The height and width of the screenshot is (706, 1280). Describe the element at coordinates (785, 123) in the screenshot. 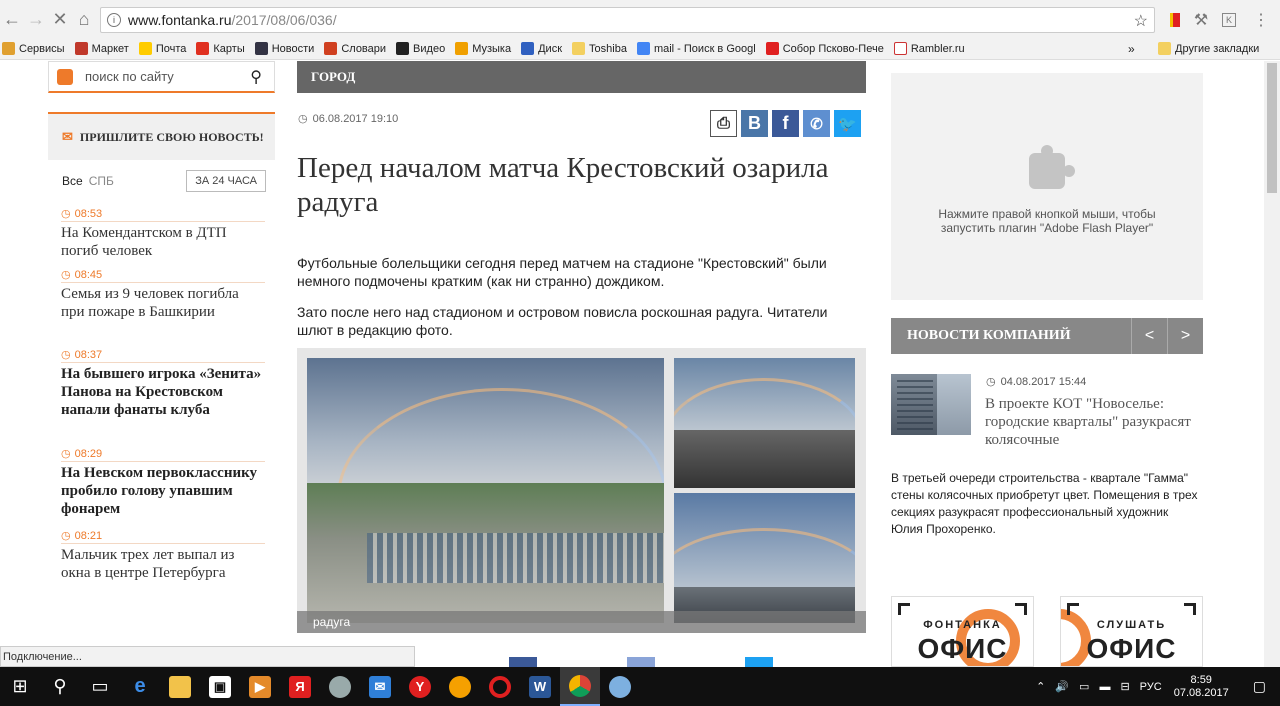

I see `facebook-share-button: f` at that location.